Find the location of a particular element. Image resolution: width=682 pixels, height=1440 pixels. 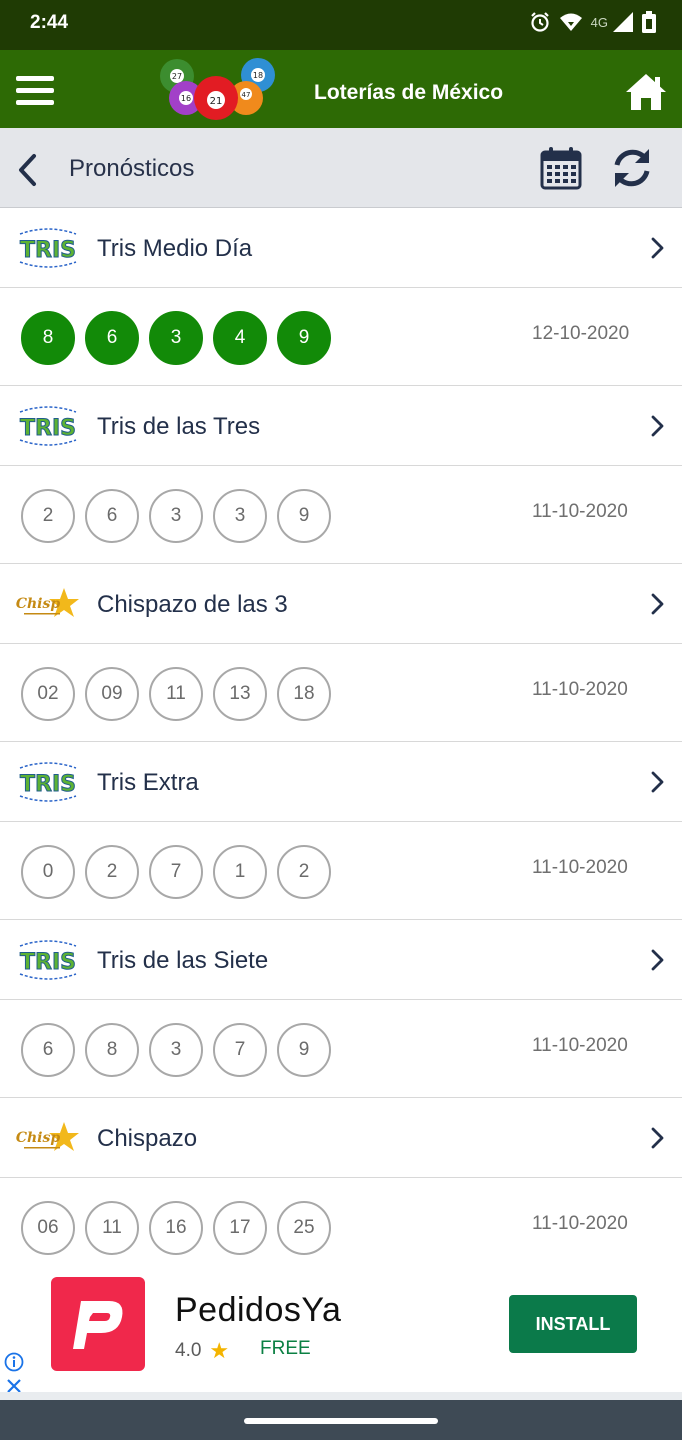

number-balls: 02712 is located at coordinates (176, 872).